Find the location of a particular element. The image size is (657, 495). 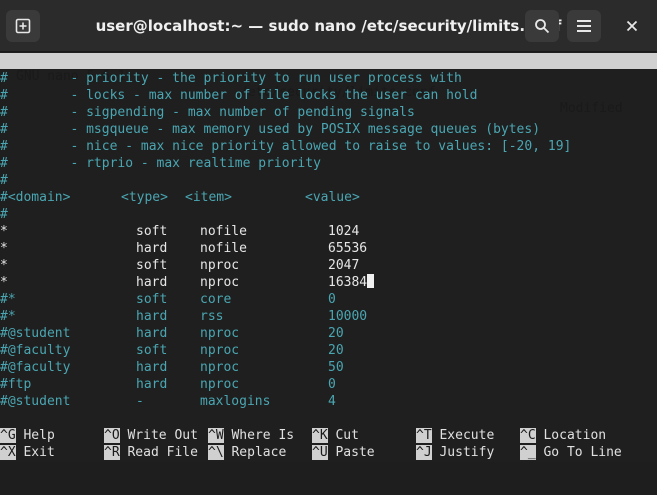

new-tab-button is located at coordinates (23, 26).